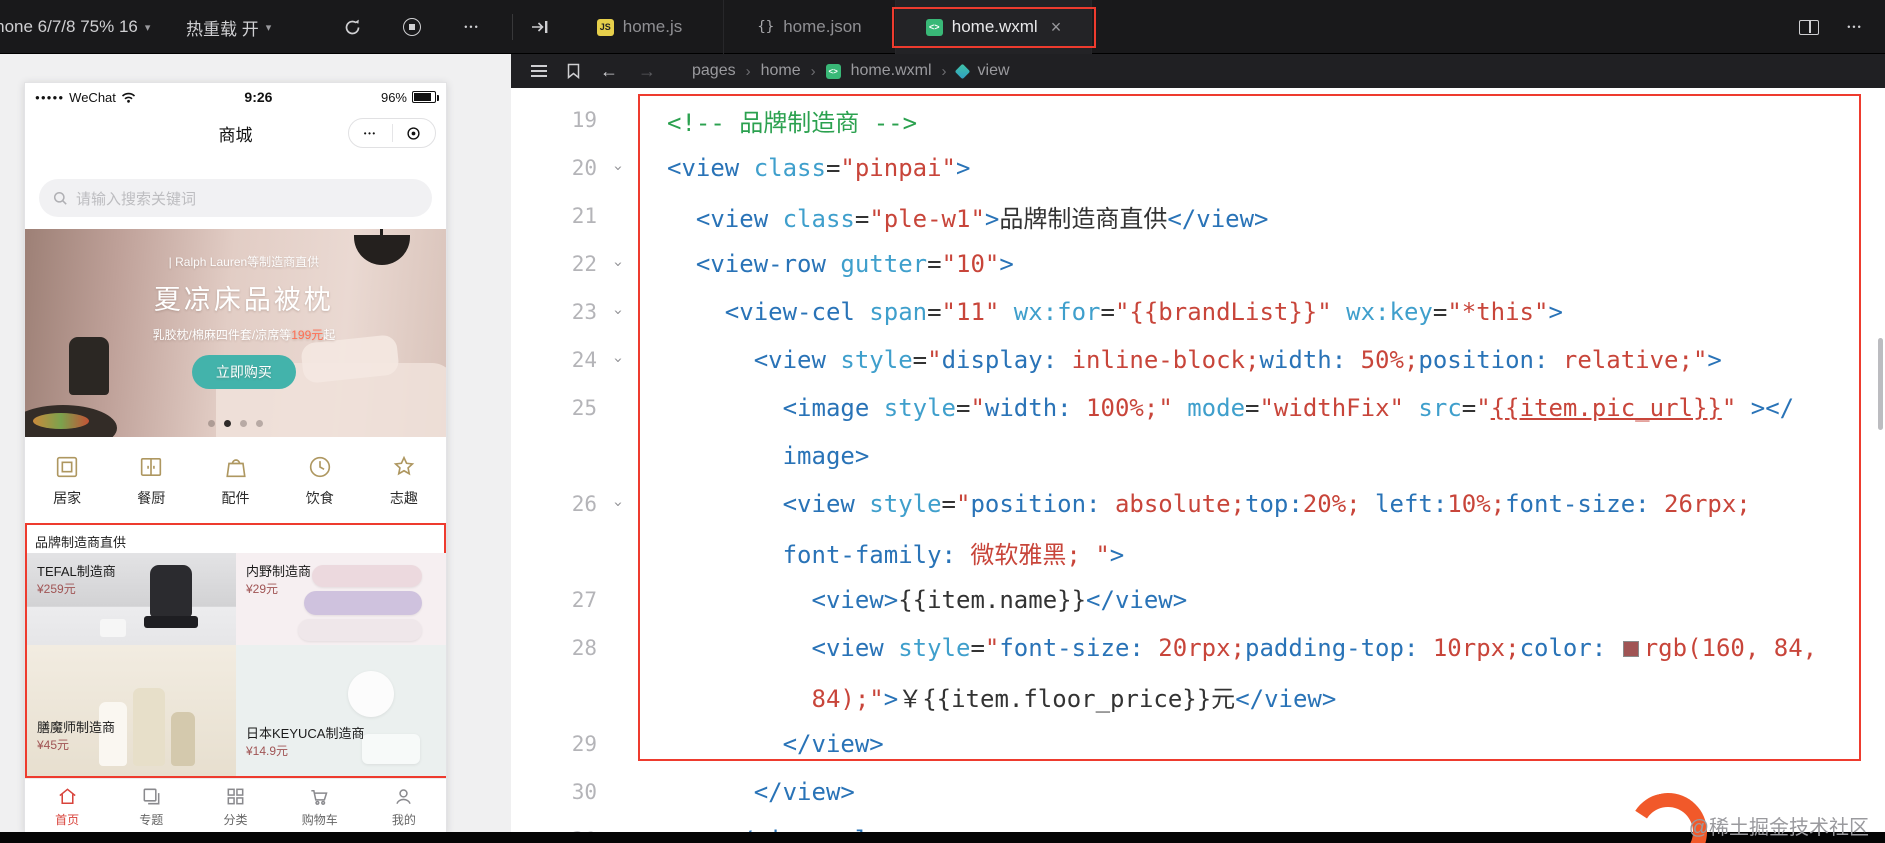  What do you see at coordinates (235, 133) in the screenshot?
I see `navigation-bar: 商城 •••` at bounding box center [235, 133].